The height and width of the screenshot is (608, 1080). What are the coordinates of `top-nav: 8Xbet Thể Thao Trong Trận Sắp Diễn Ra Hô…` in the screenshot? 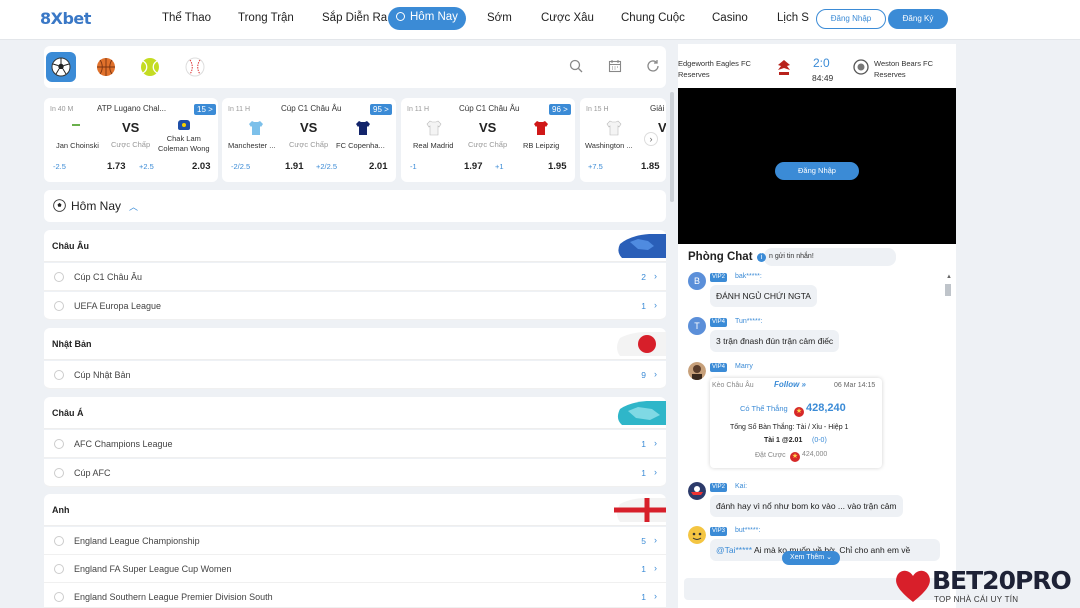 It's located at (540, 20).